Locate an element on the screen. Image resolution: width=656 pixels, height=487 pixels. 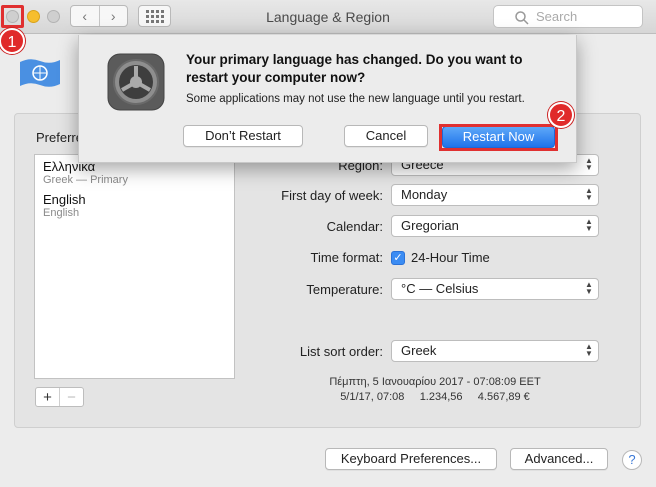
sort-order-select: Greek ▲ ▼ is located at coordinates (495, 351).